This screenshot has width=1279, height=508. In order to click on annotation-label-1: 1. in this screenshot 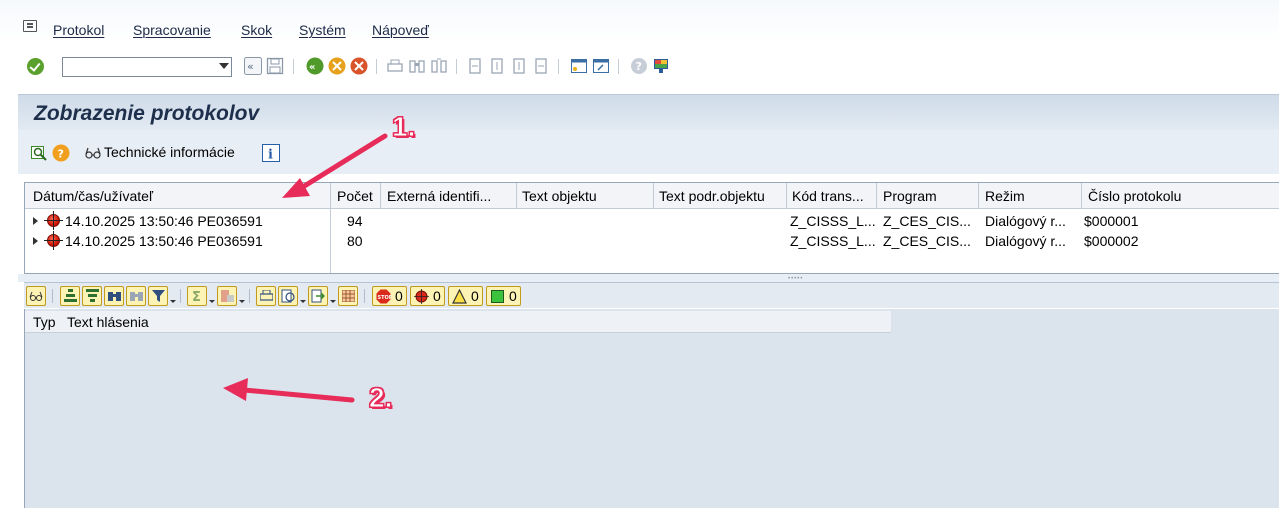, I will do `click(403, 127)`.